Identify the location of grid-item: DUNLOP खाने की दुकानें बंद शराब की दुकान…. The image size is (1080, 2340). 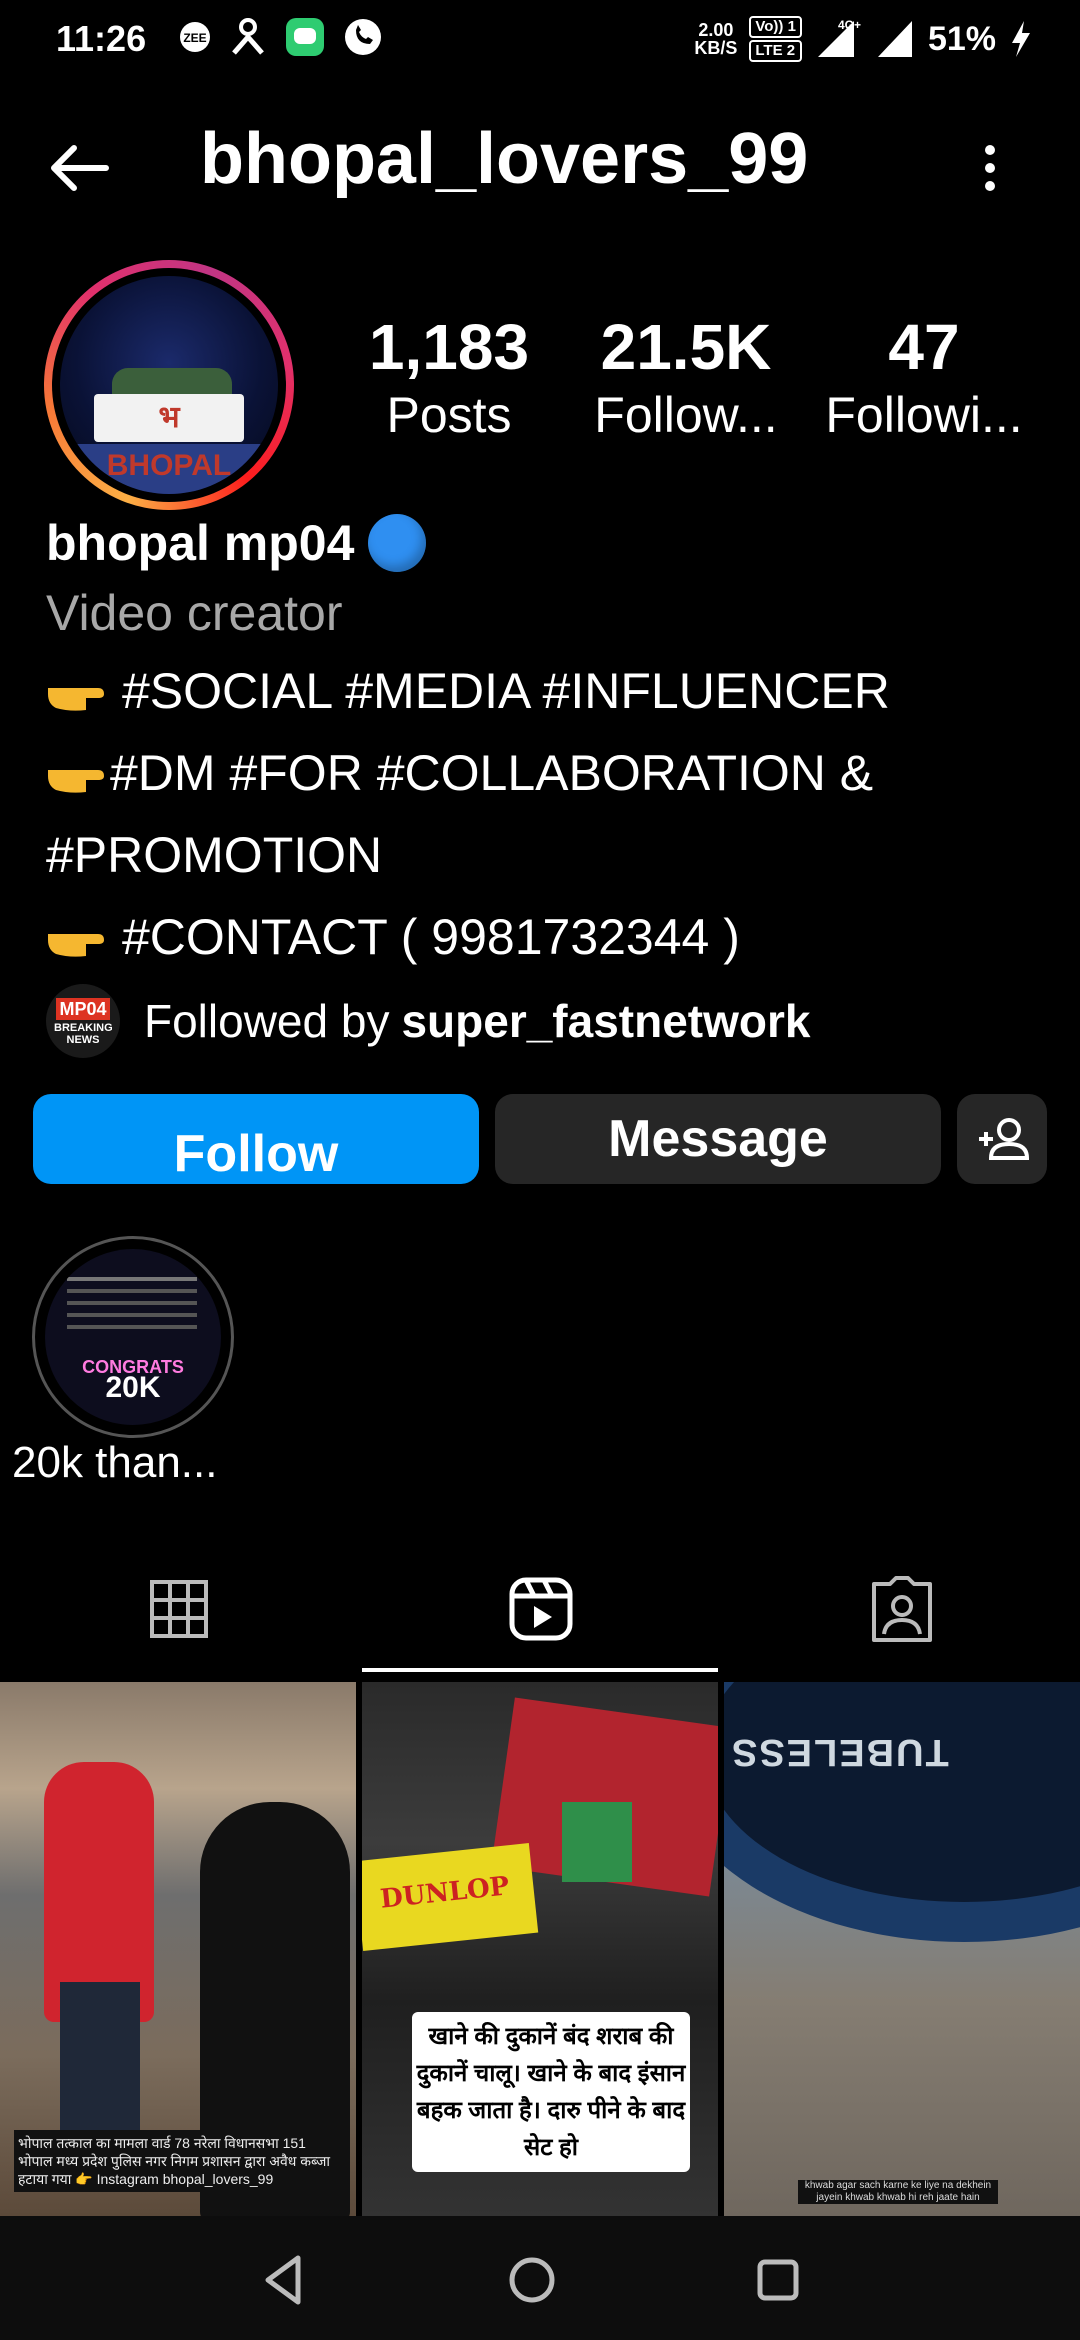
(540, 1949).